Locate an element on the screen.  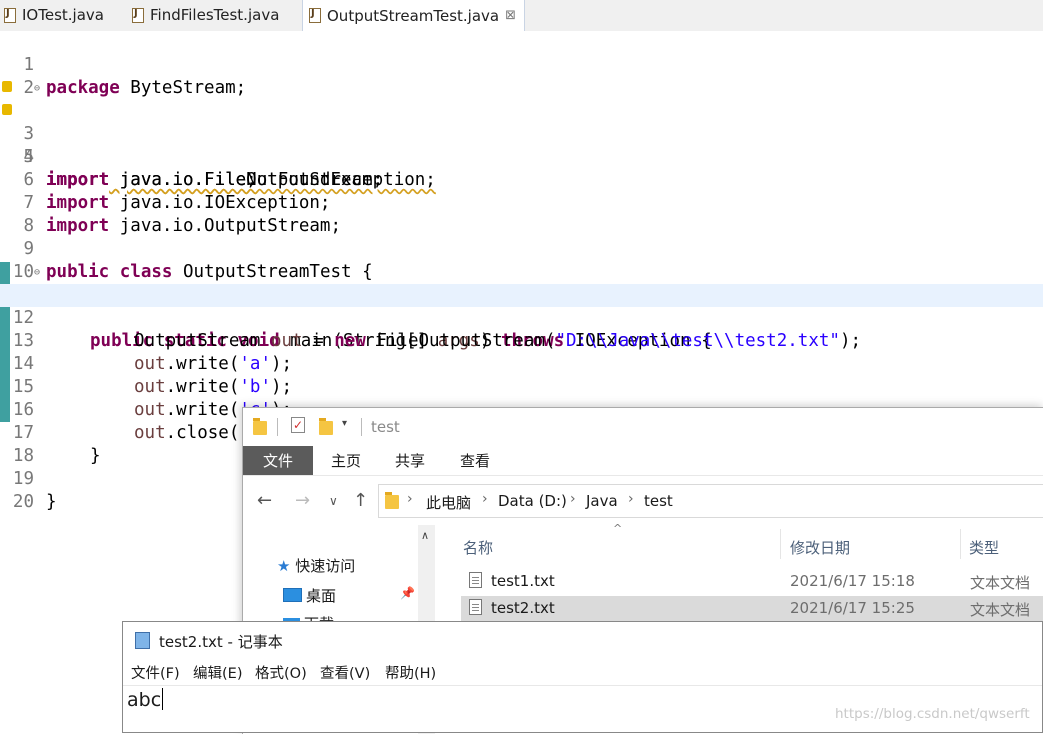
new-folder-icon is located at coordinates (326, 426).